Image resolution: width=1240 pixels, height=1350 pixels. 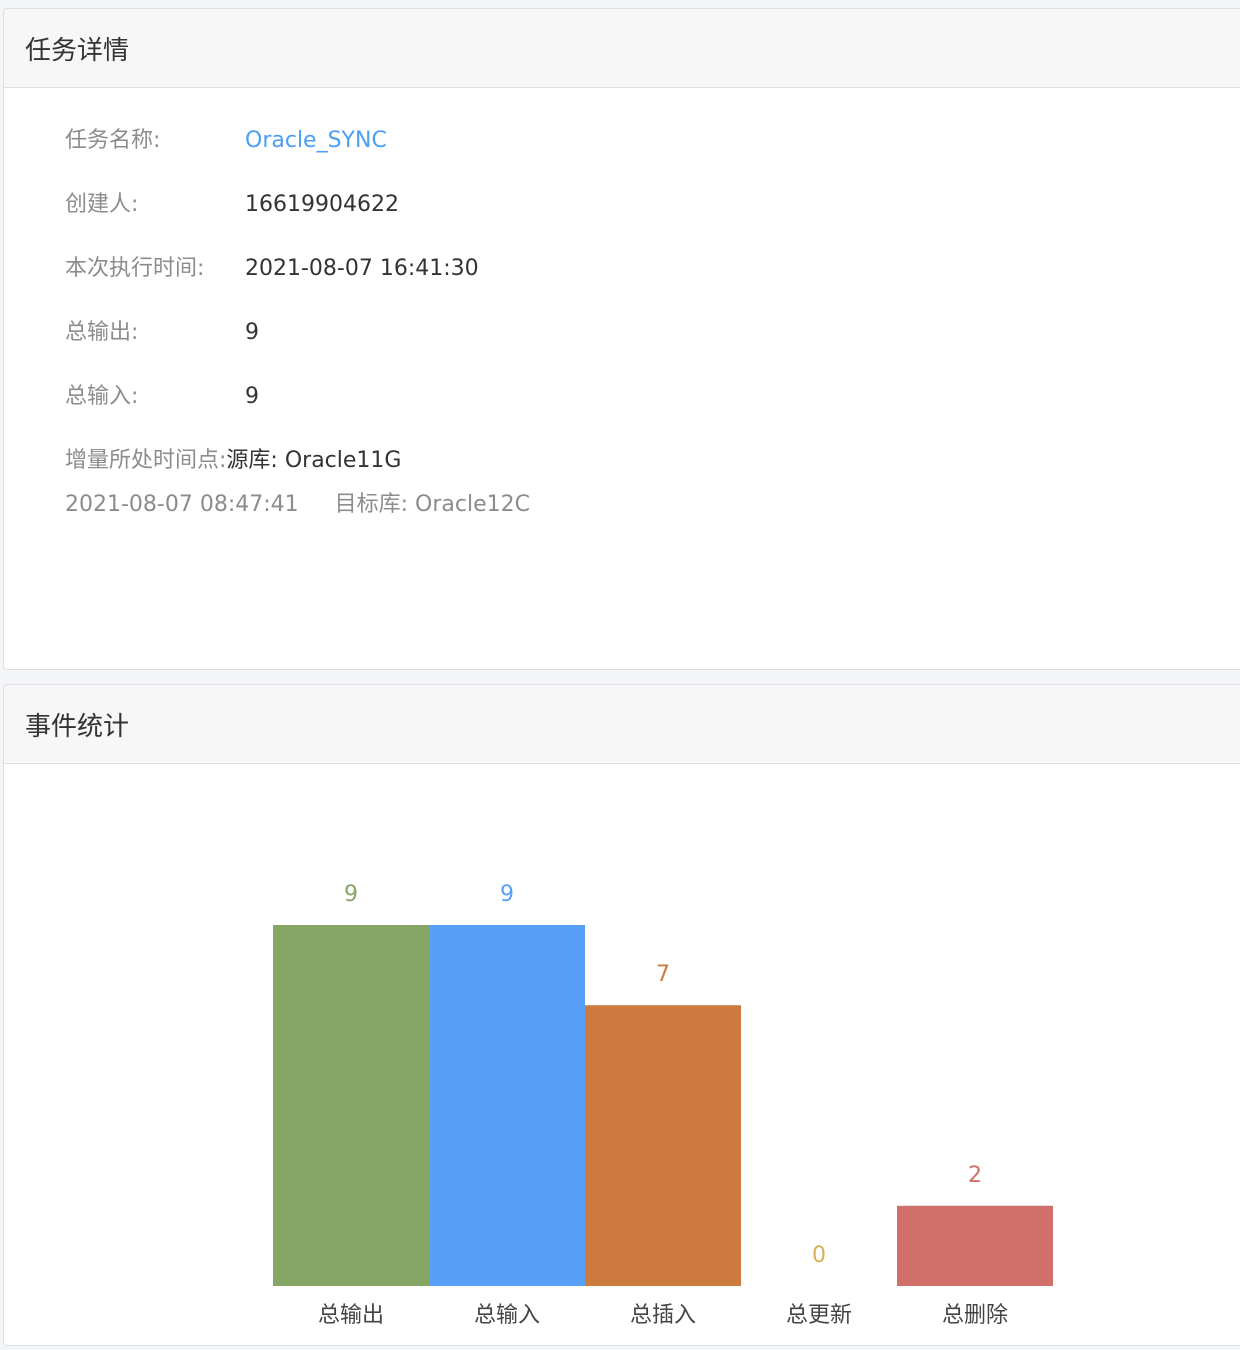 I want to click on event-stats-title: 事件统计, so click(x=77, y=726).